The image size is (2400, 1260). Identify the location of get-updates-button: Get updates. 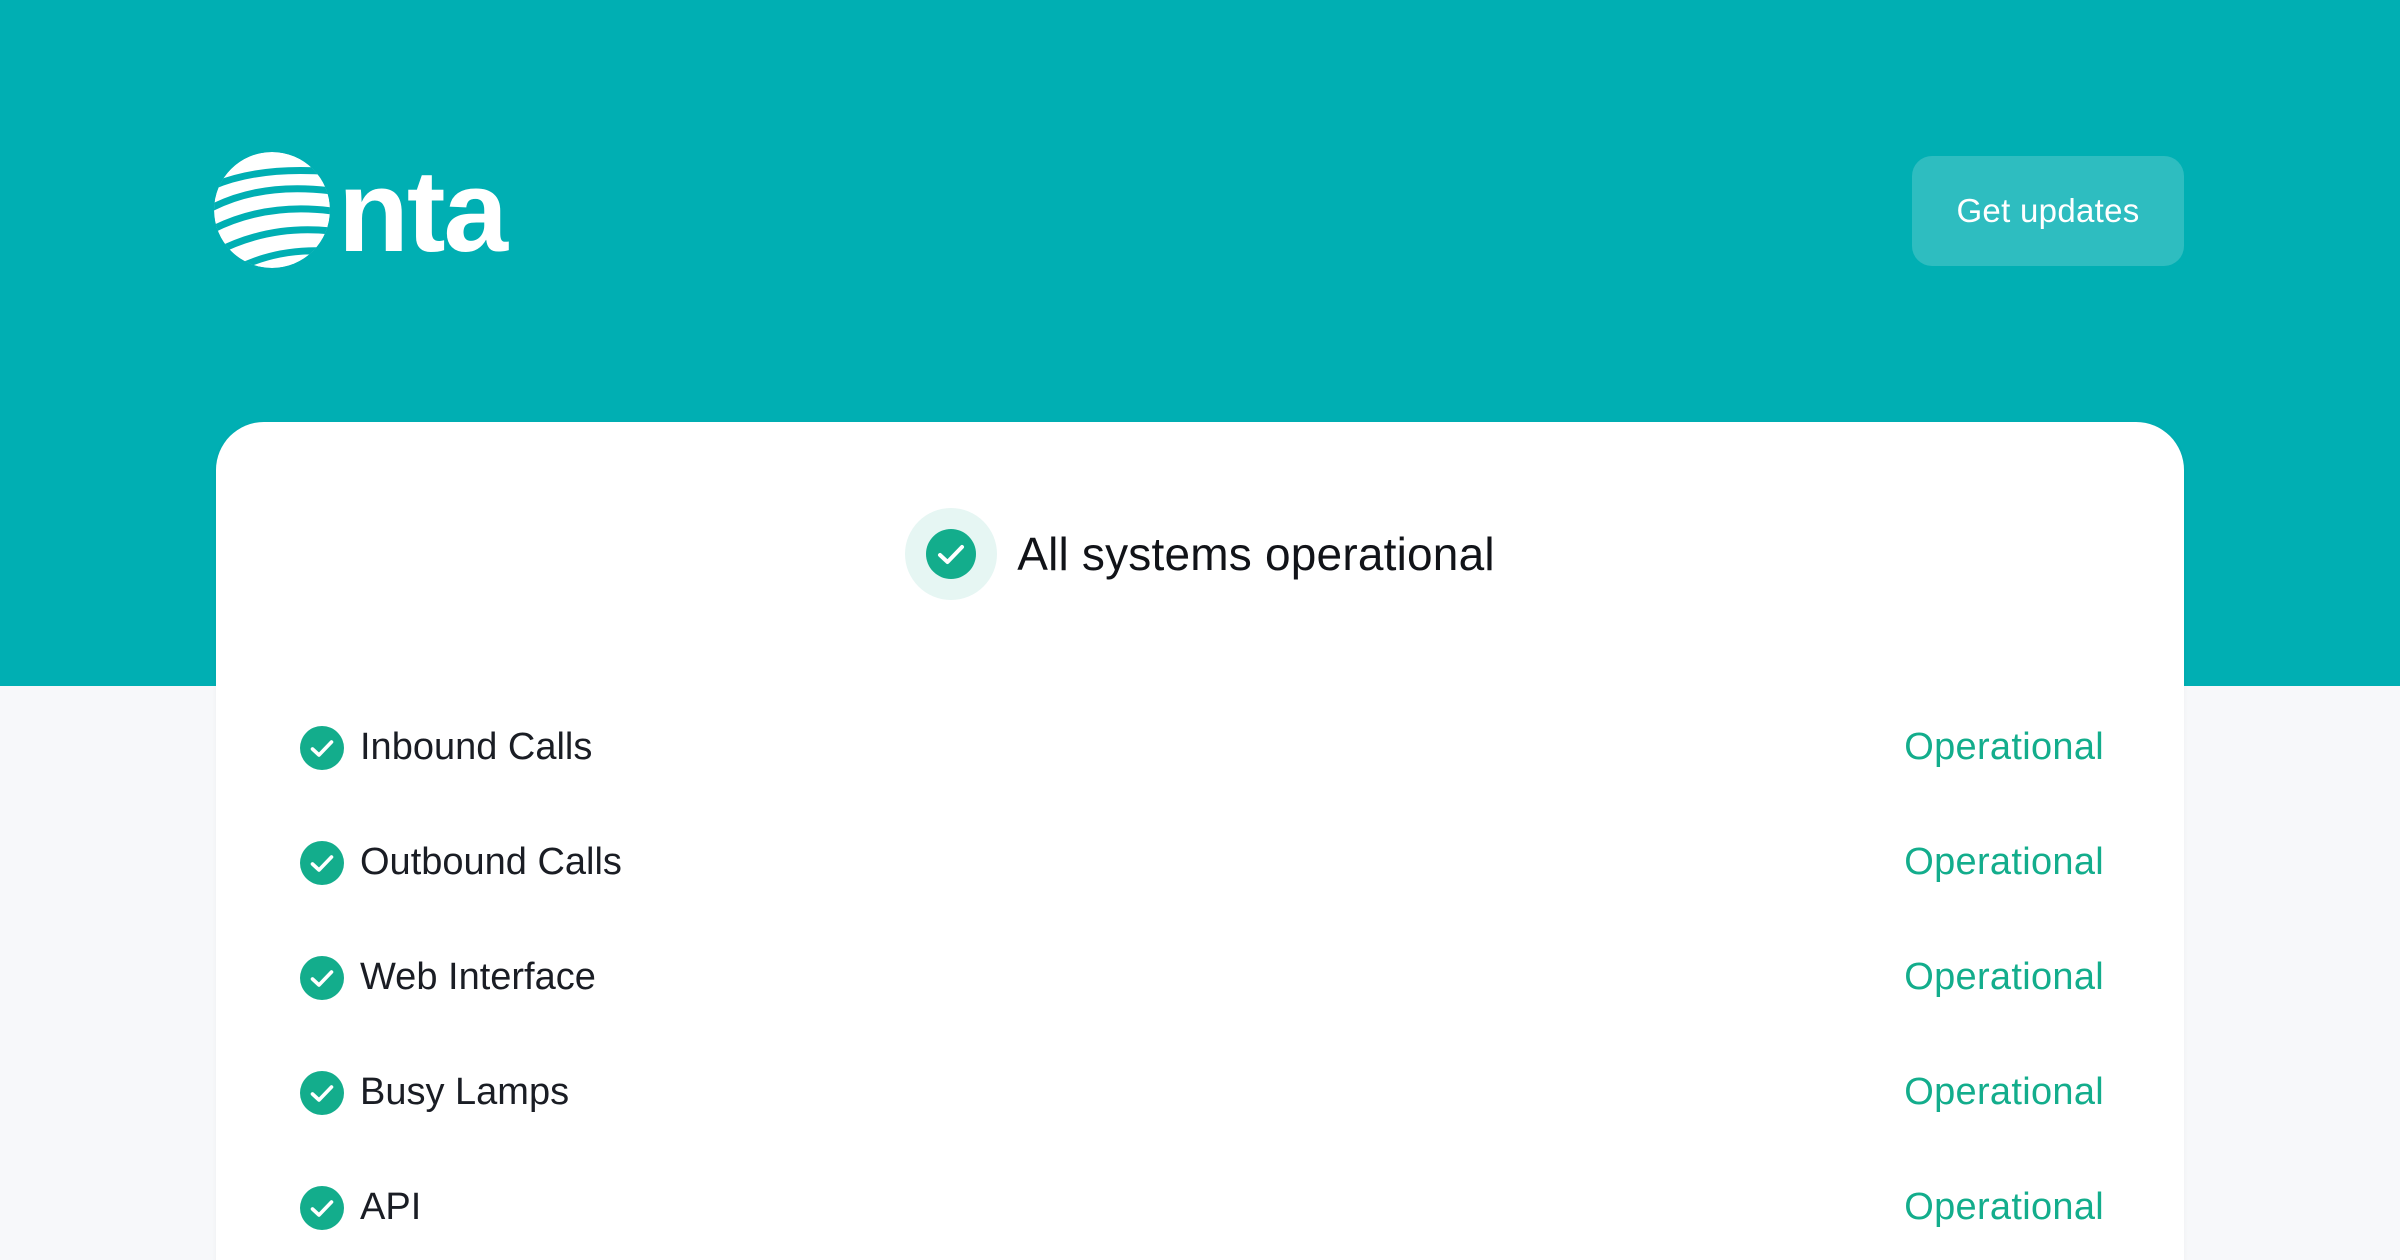
(2048, 211).